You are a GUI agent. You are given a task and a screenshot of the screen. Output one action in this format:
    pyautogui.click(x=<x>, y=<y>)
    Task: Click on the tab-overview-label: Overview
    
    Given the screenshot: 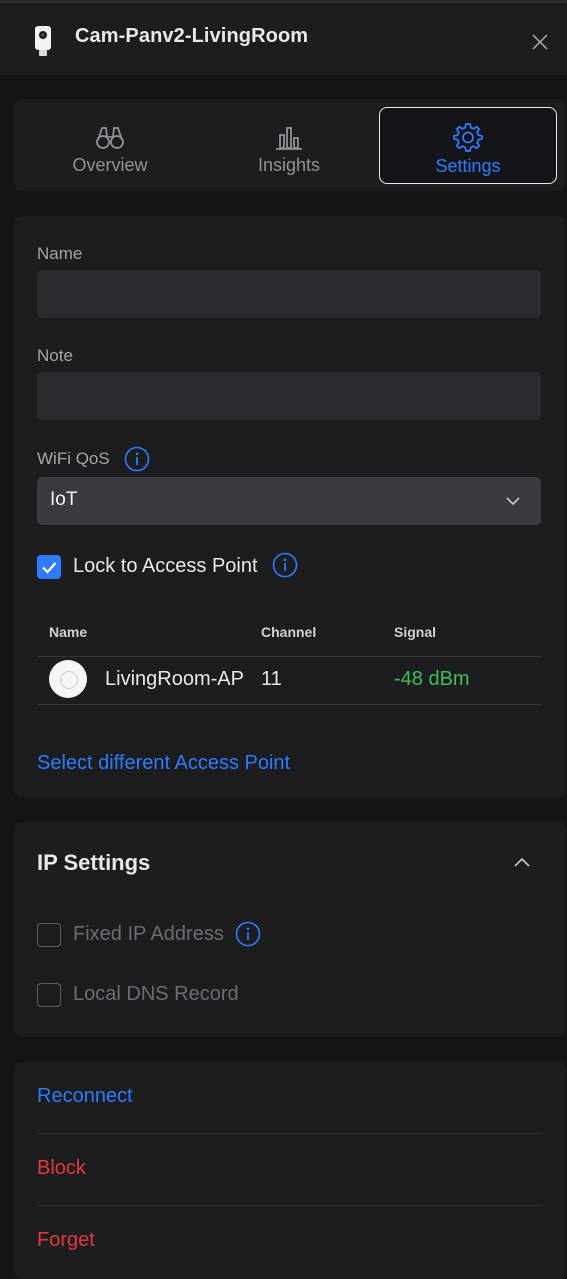 What is the action you would take?
    pyautogui.click(x=110, y=165)
    